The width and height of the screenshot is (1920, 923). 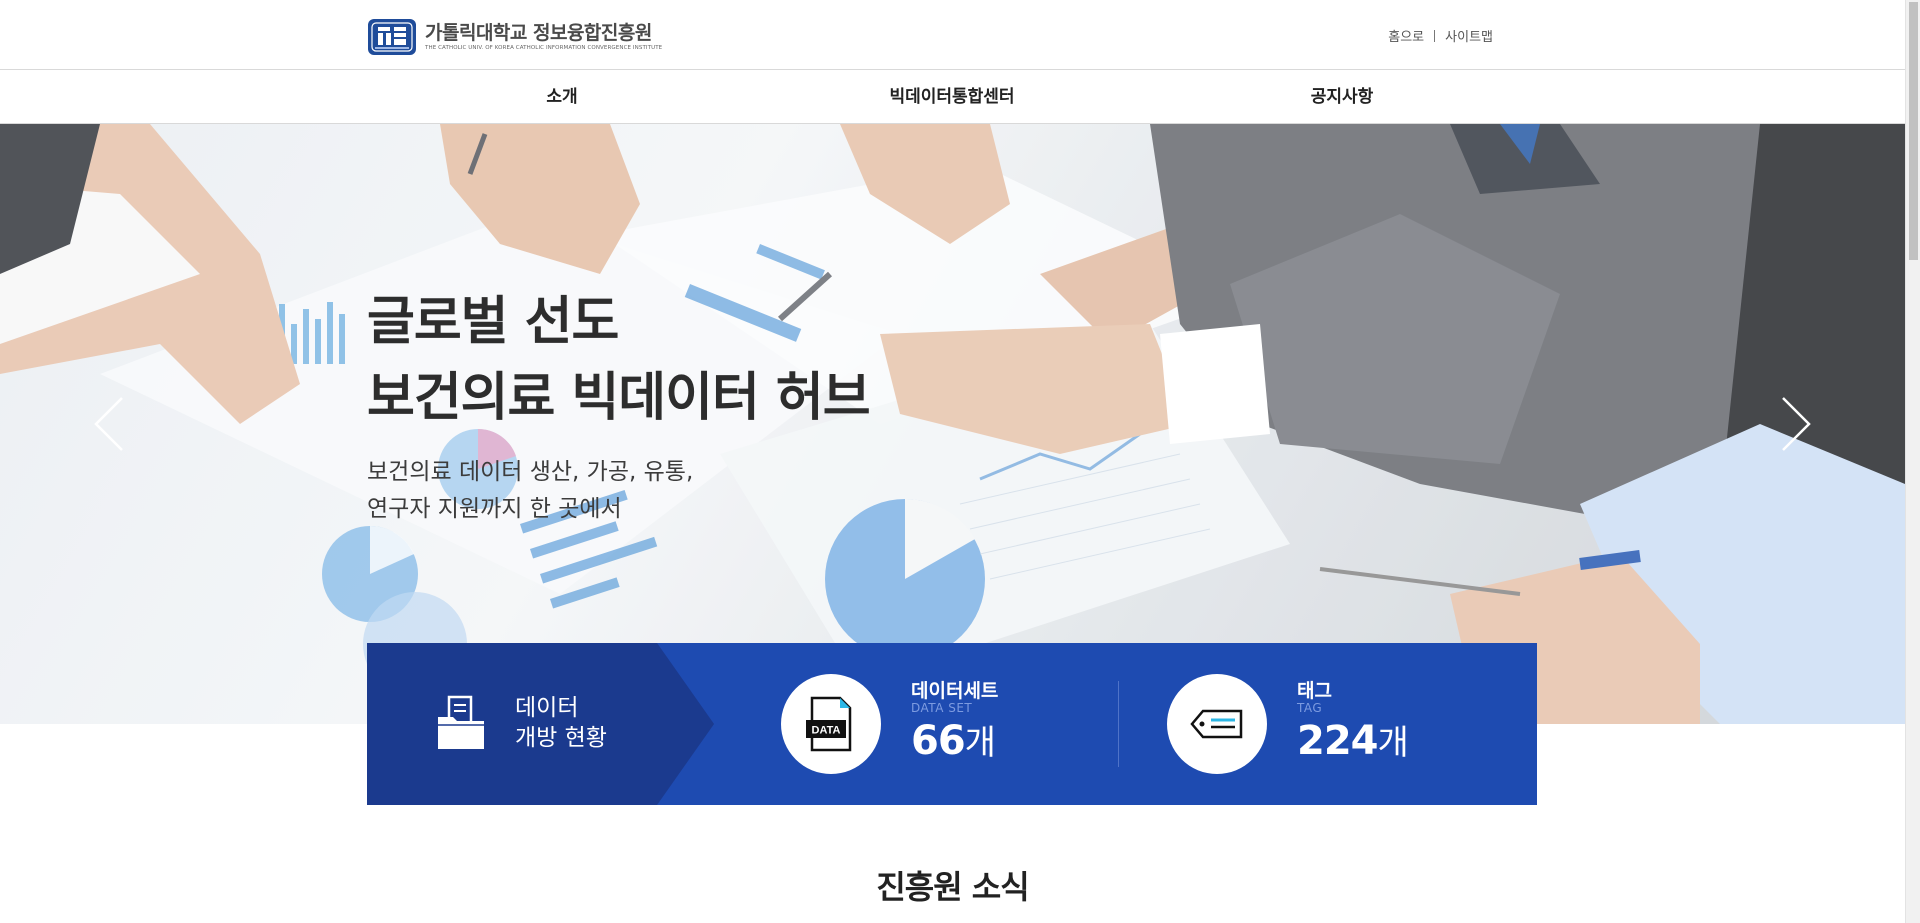 What do you see at coordinates (530, 491) in the screenshot?
I see `hero-subtitle: 보건의료 데이터 생산, 가공, 유통, 연구자 지원까지 한 곳에서` at bounding box center [530, 491].